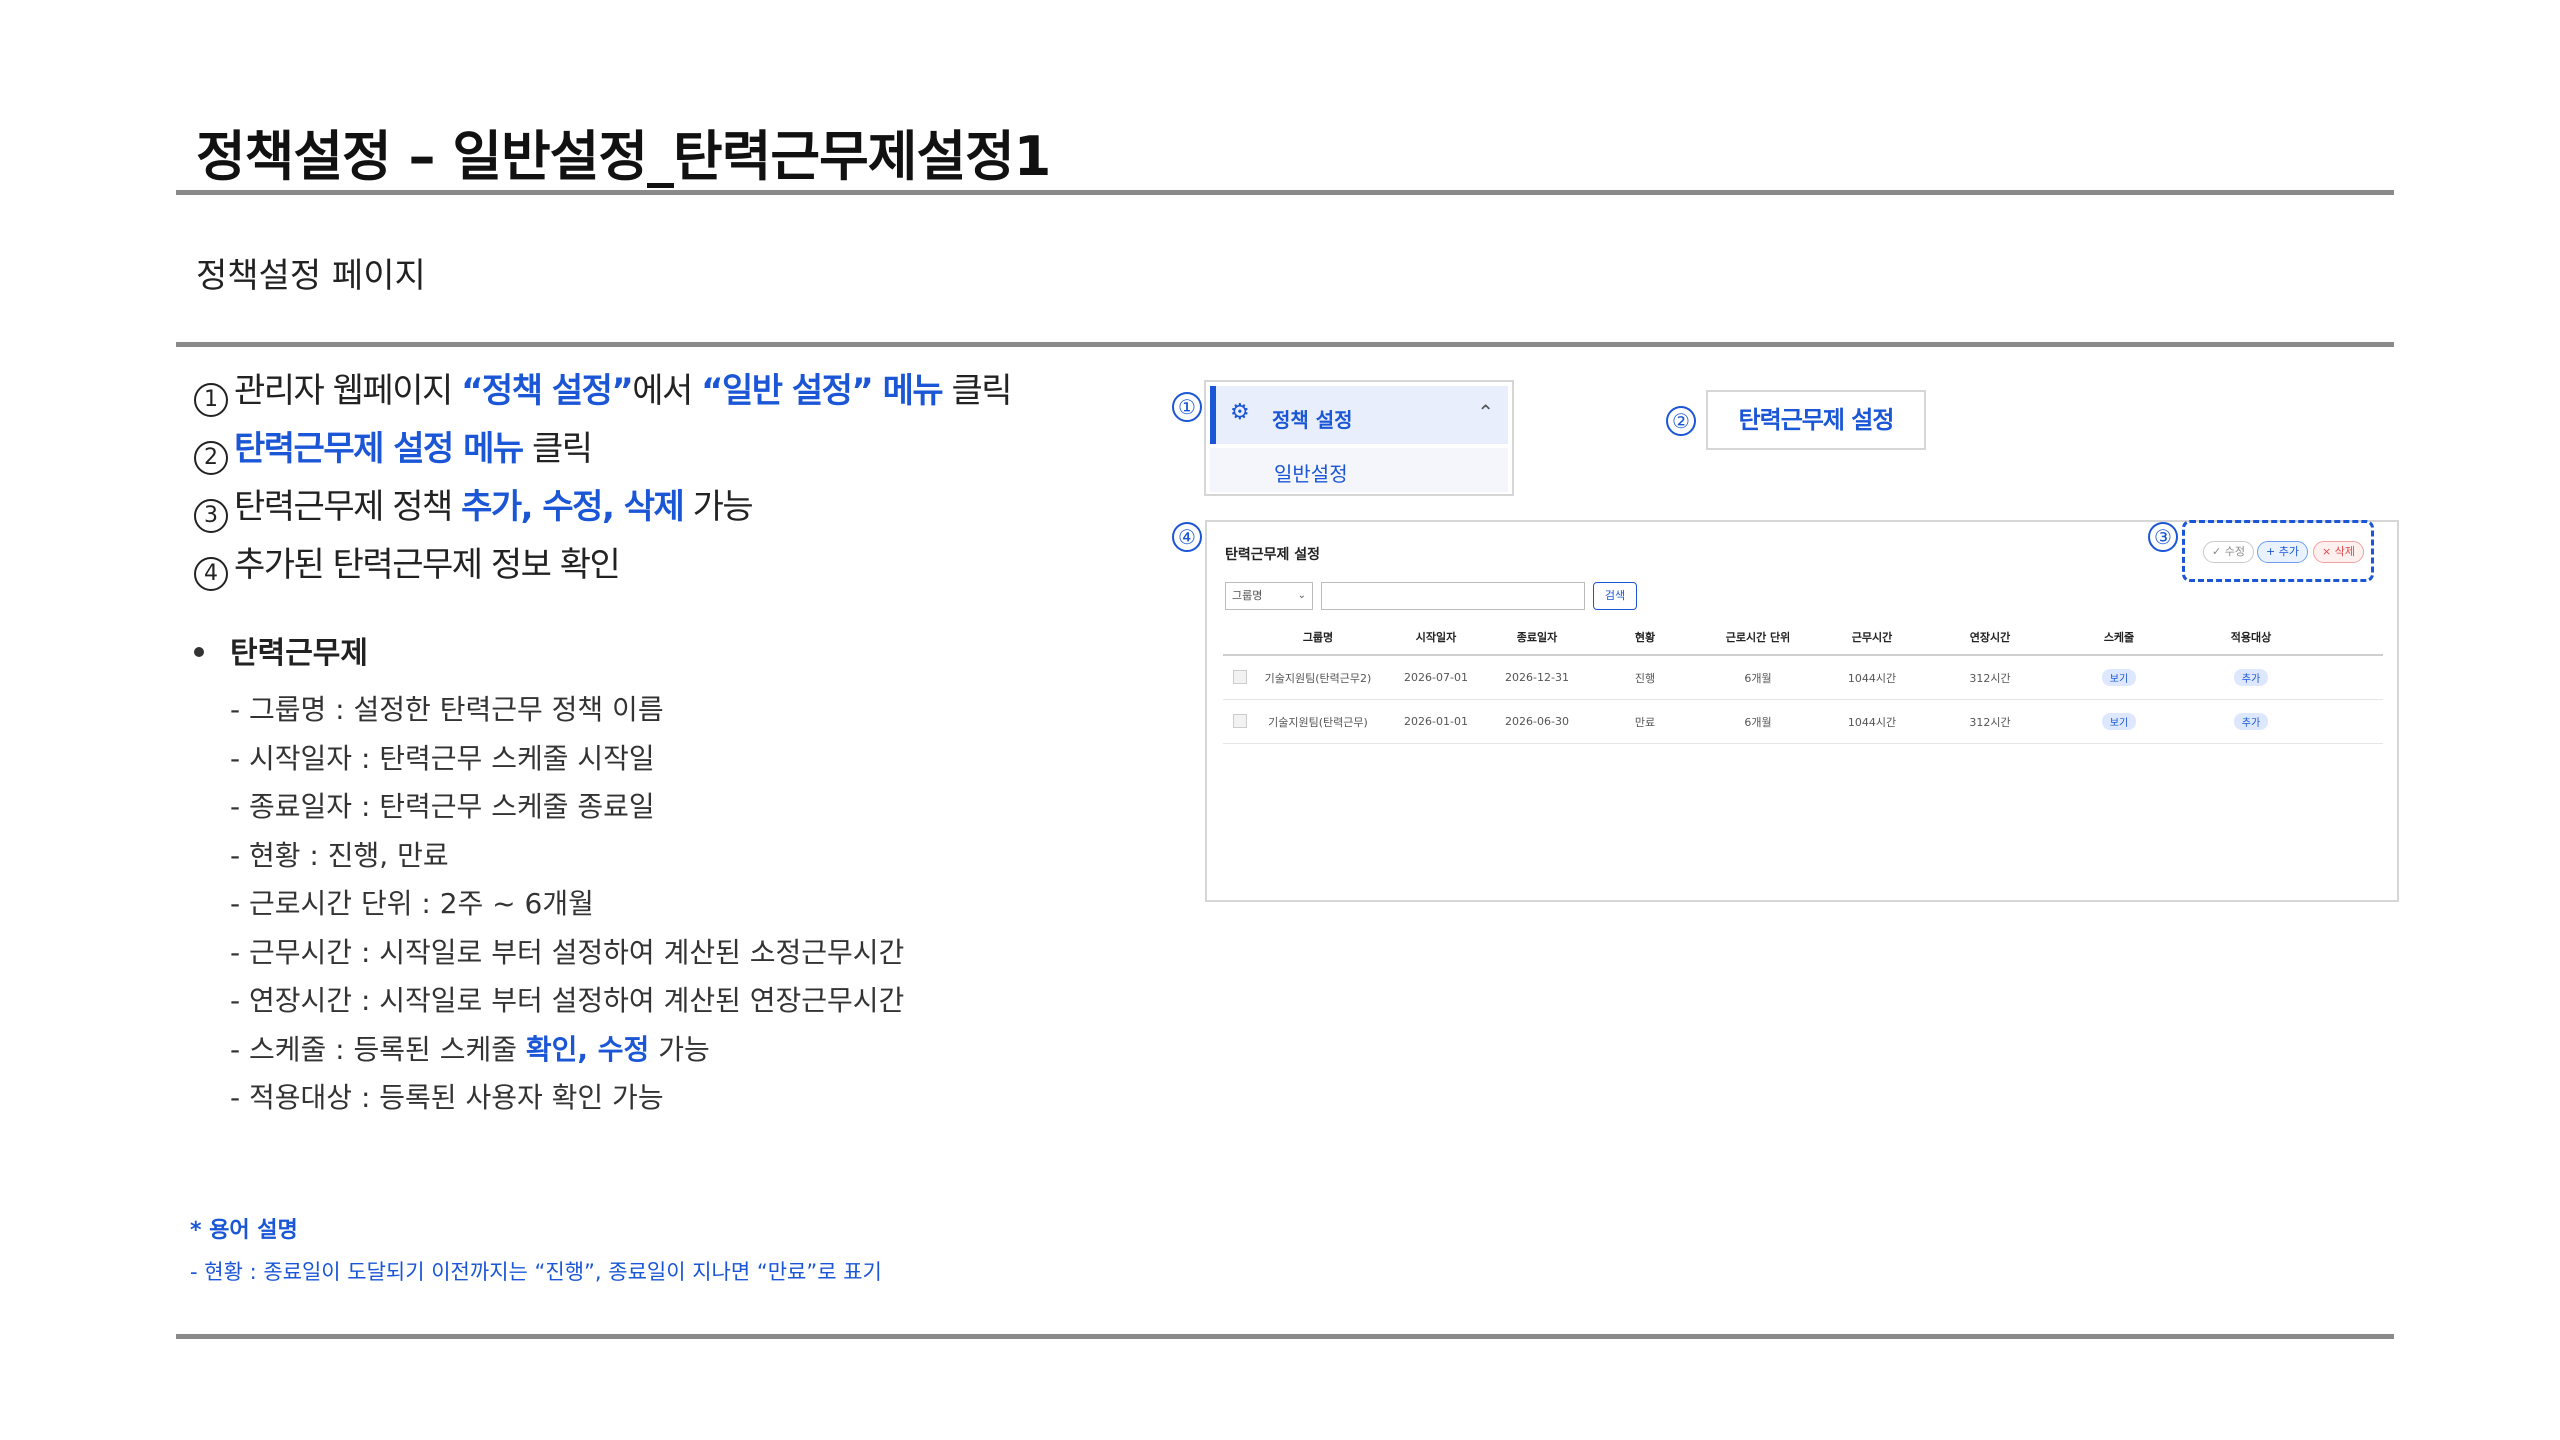  I want to click on submenu-item-label: 일반설정, so click(1311, 474).